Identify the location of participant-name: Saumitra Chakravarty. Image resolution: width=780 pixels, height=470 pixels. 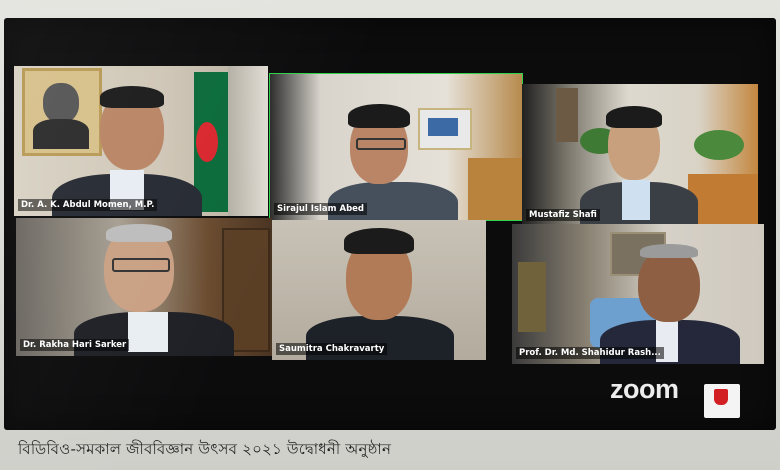
(332, 349).